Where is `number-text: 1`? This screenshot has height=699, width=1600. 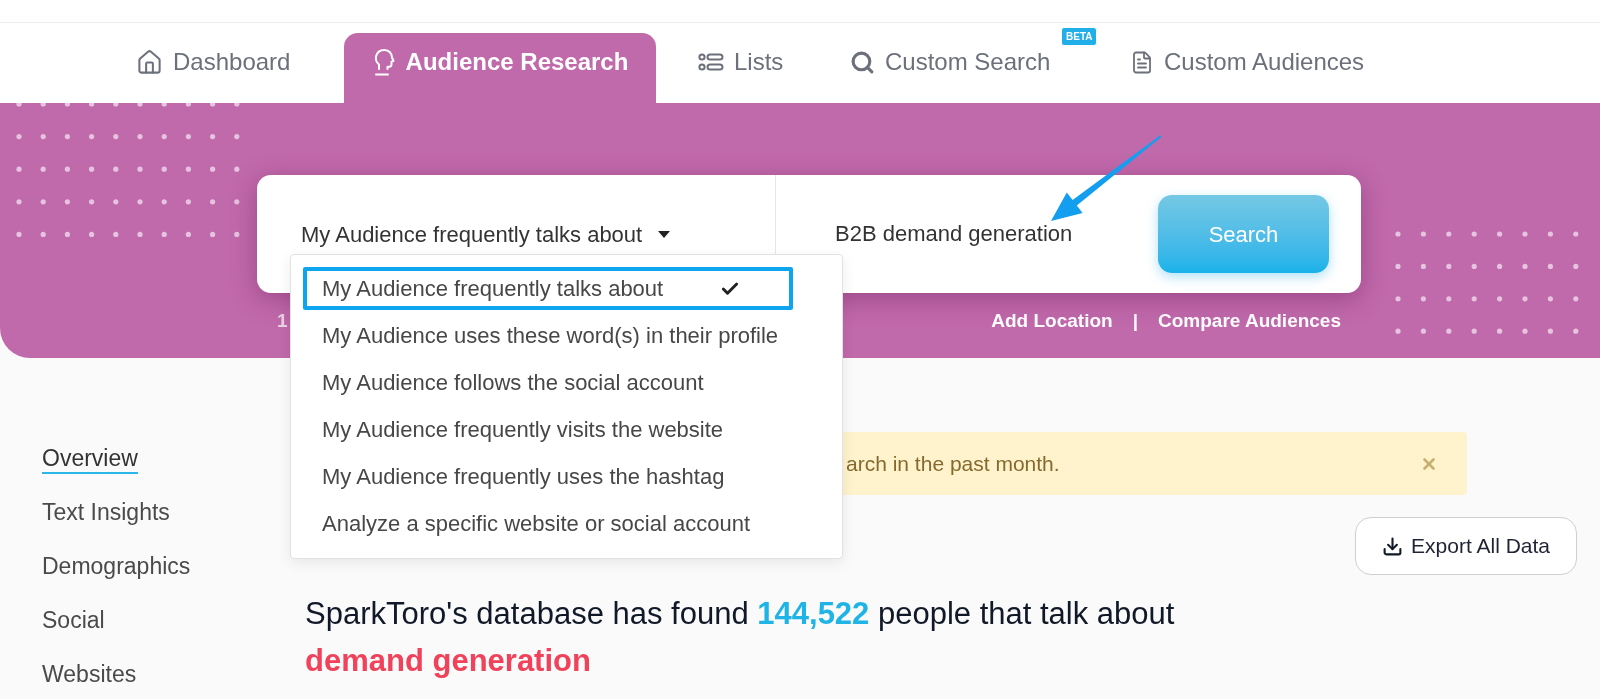
number-text: 1 is located at coordinates (282, 321).